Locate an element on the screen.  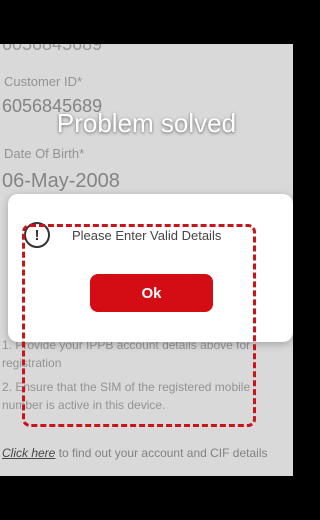
alert-circle-icon: ! is located at coordinates (37, 235).